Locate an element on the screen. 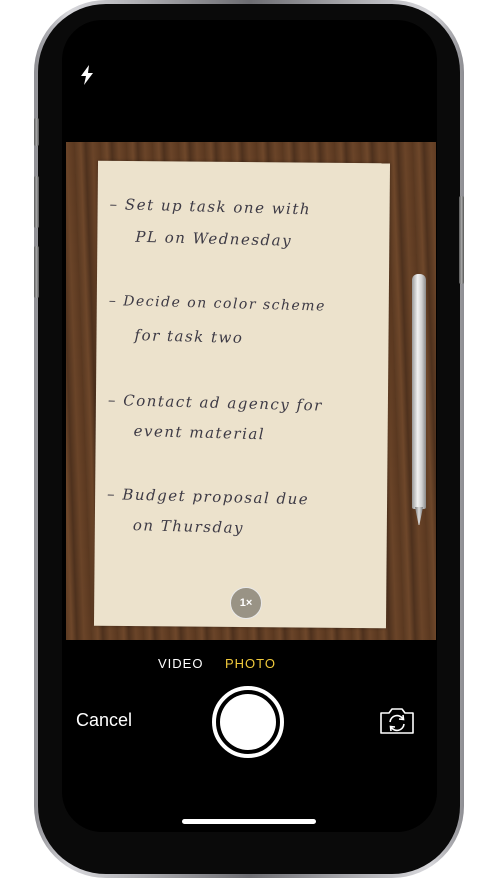  mode-video: VIDEO is located at coordinates (180, 663).